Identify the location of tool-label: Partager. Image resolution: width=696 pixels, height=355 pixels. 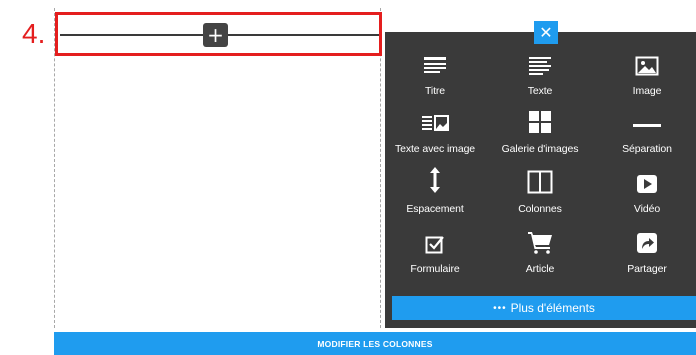
(647, 269).